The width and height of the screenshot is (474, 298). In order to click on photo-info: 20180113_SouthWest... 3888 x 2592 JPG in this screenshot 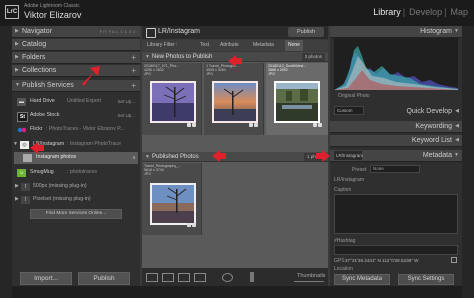, I will do `click(287, 70)`.